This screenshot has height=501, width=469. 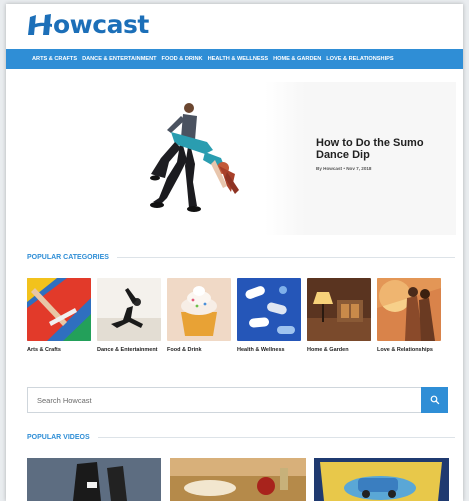 What do you see at coordinates (297, 59) in the screenshot?
I see `nav-item-home-garden: HOME & GARDEN` at bounding box center [297, 59].